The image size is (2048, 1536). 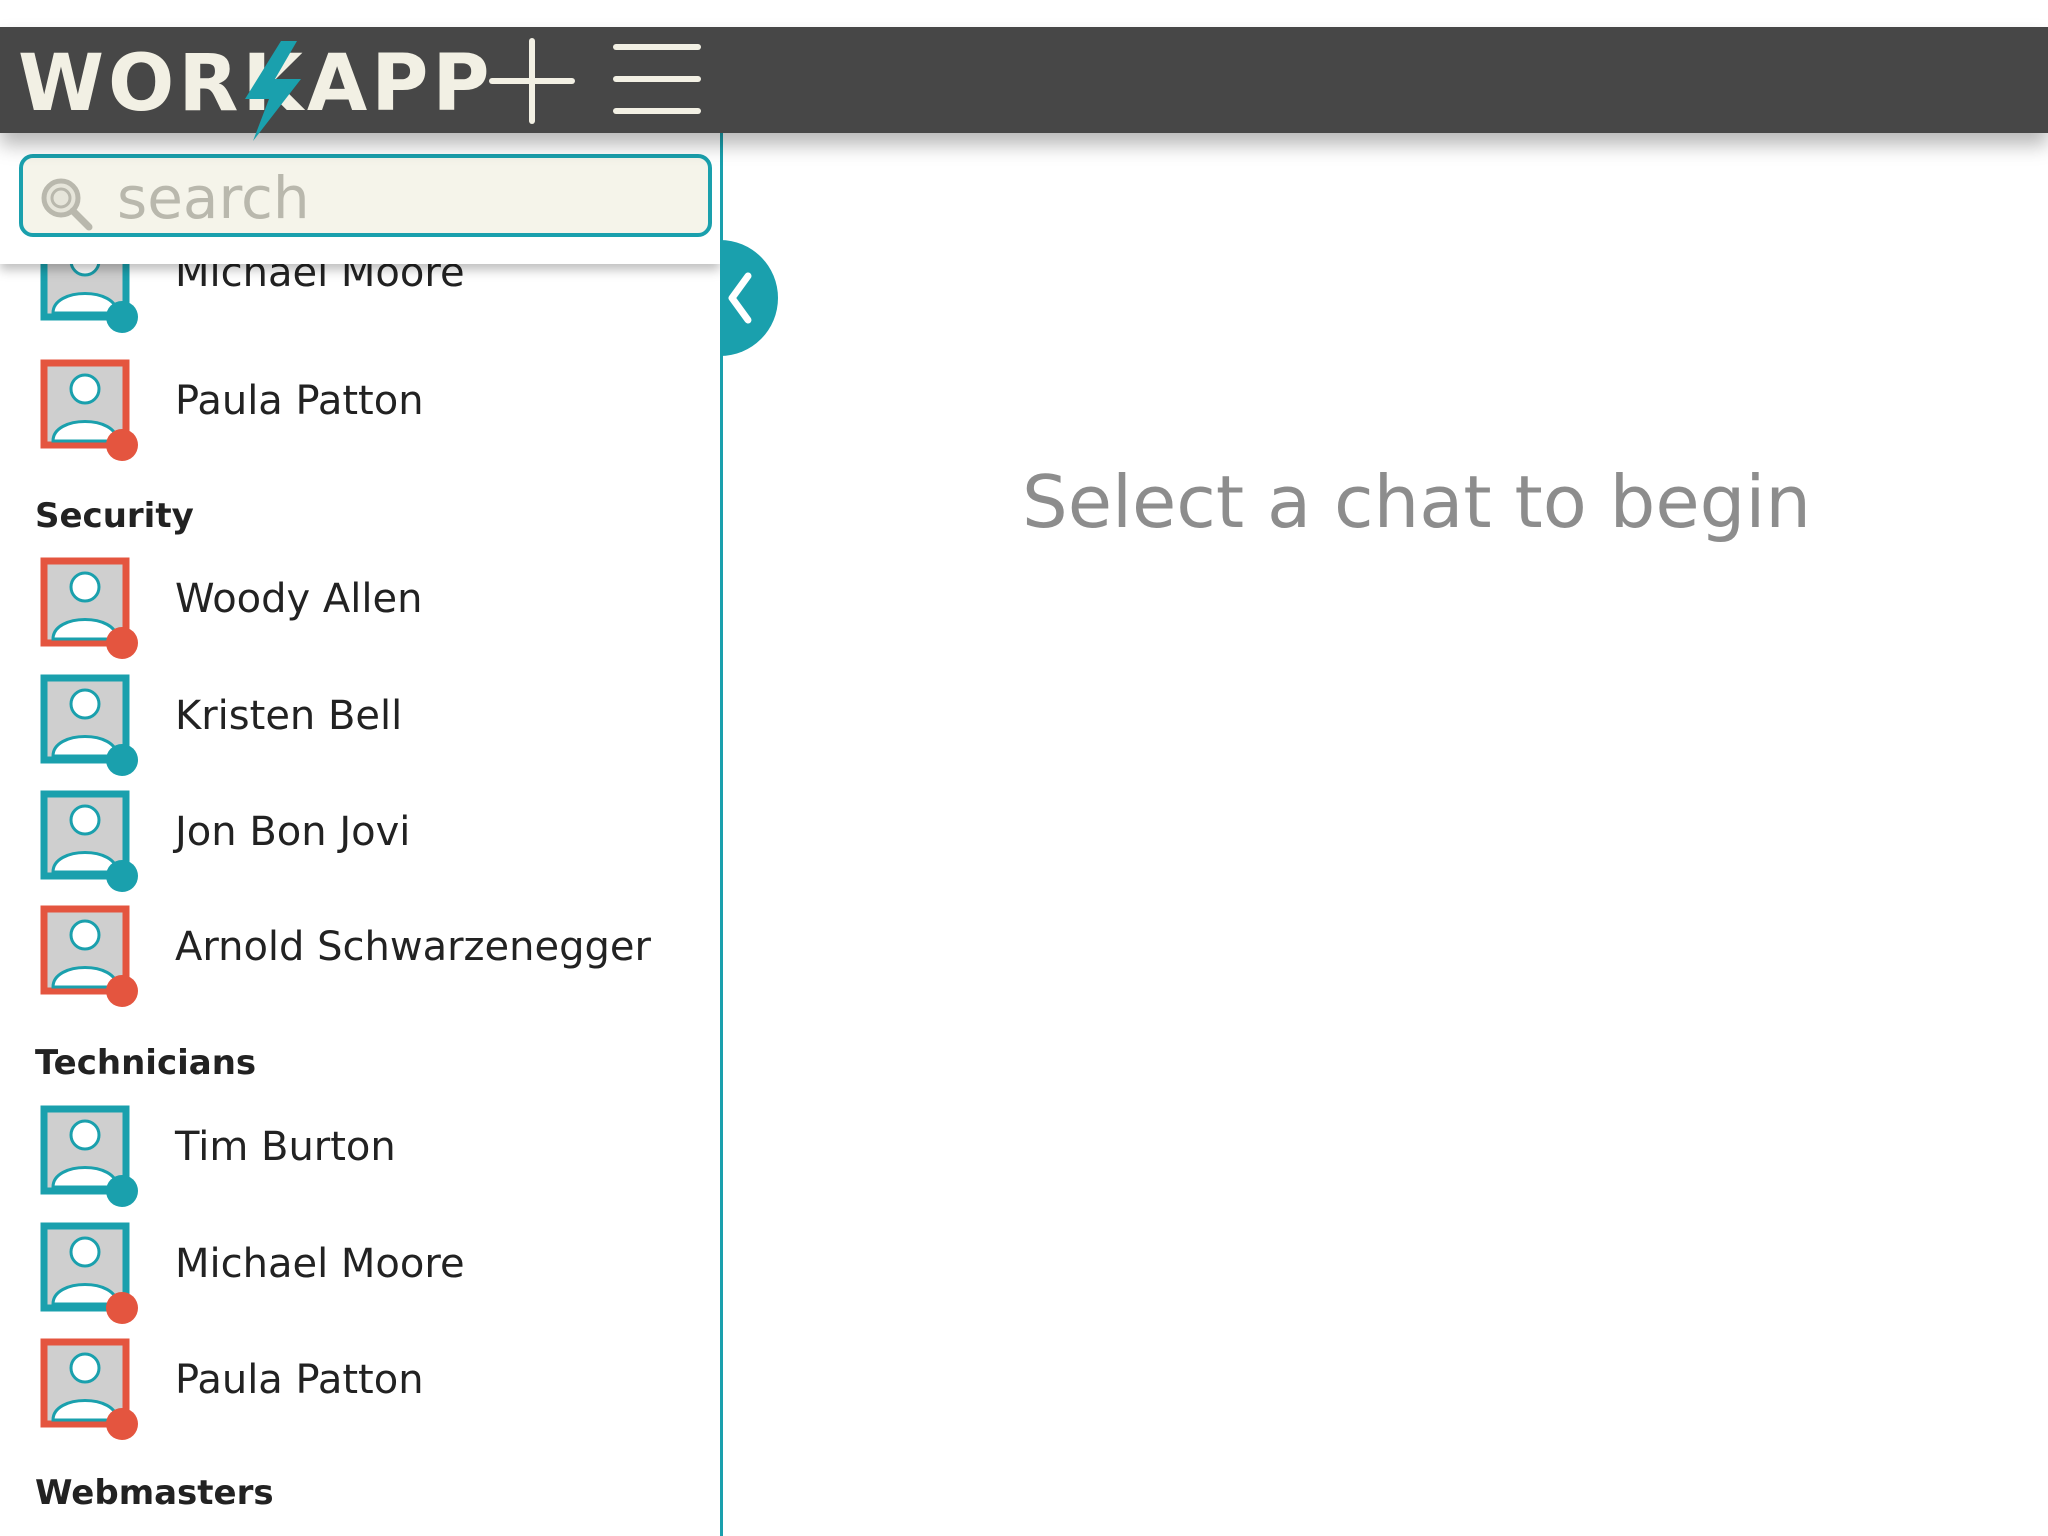 I want to click on contact-item: Jon Bon Jovi, so click(x=360, y=845).